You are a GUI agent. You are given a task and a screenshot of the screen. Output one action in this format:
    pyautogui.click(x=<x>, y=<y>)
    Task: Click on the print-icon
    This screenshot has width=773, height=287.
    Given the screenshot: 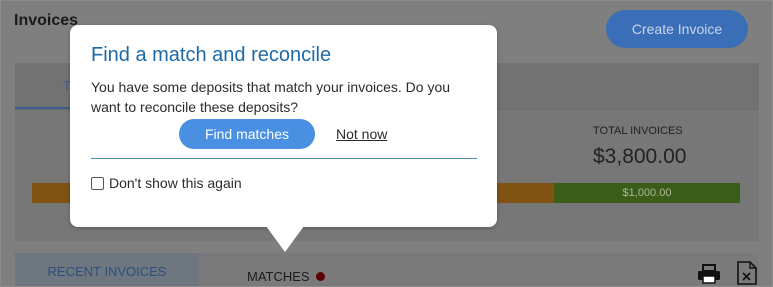 What is the action you would take?
    pyautogui.click(x=709, y=275)
    